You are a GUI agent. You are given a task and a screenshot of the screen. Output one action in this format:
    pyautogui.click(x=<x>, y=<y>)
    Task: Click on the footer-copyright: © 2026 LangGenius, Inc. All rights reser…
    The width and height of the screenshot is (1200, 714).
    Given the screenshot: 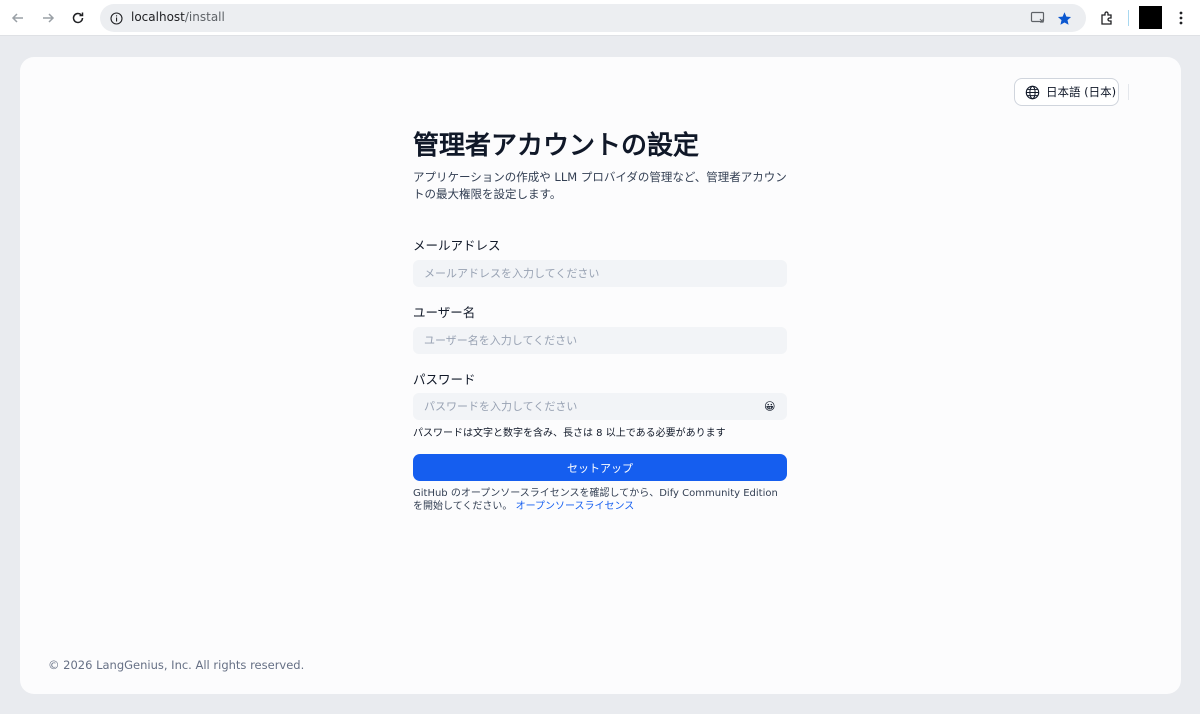 What is the action you would take?
    pyautogui.click(x=176, y=665)
    